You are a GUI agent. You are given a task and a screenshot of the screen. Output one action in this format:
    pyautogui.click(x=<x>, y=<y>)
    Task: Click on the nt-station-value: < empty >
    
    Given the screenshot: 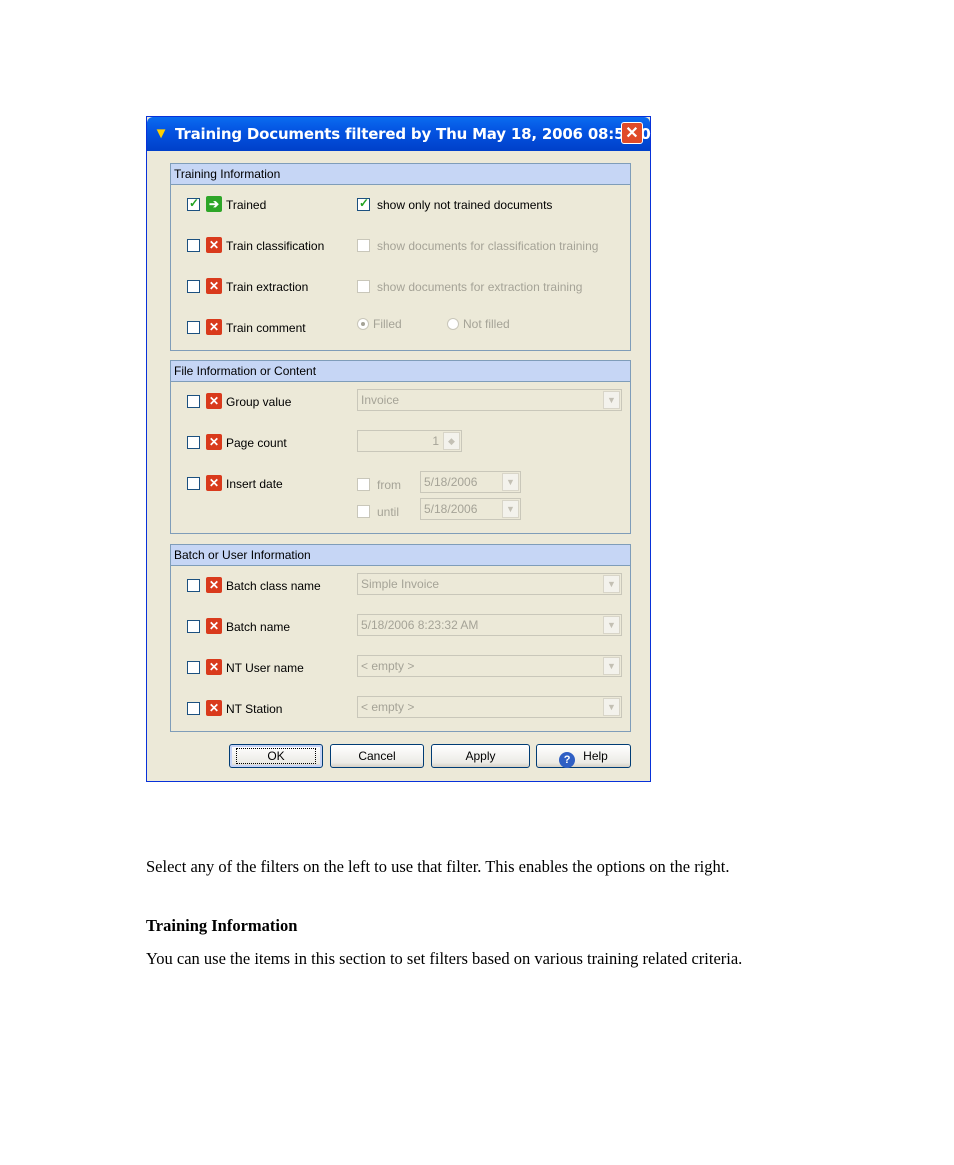 What is the action you would take?
    pyautogui.click(x=388, y=707)
    